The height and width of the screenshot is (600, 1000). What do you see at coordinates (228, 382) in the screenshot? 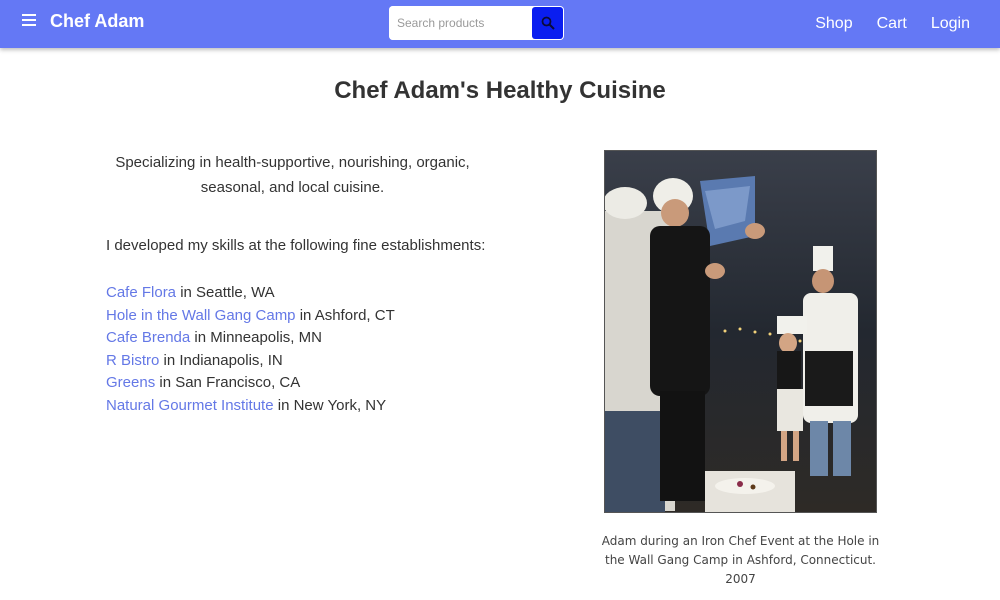
I see `establishment-location: in San Francisco, CA` at bounding box center [228, 382].